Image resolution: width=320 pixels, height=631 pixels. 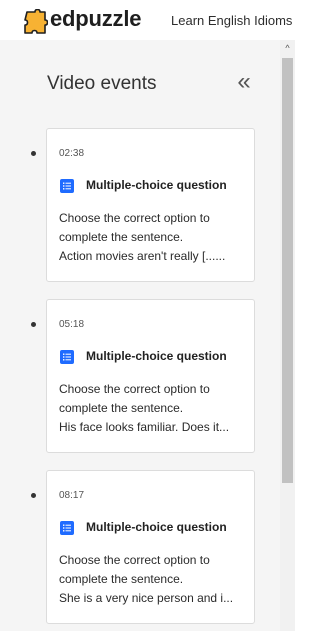 What do you see at coordinates (35, 21) in the screenshot?
I see `edpuzzle-logo-icon` at bounding box center [35, 21].